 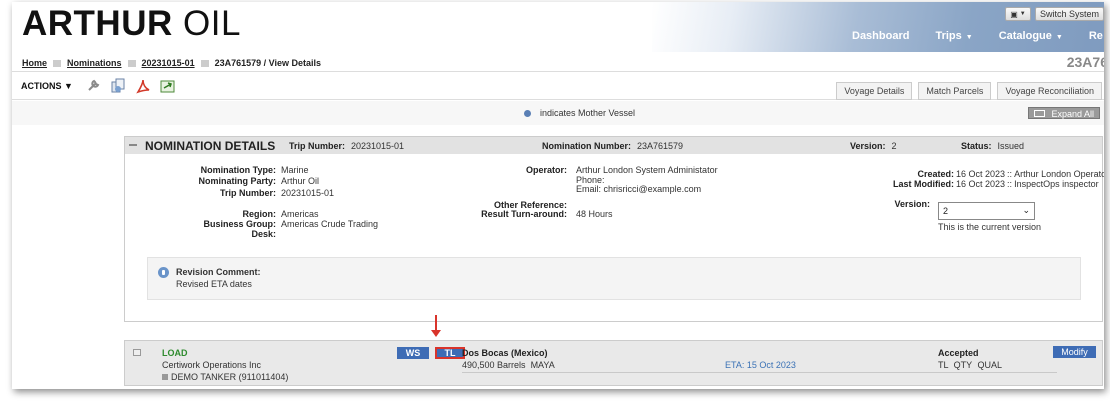 What do you see at coordinates (1074, 352) in the screenshot?
I see `modify-button: Modify` at bounding box center [1074, 352].